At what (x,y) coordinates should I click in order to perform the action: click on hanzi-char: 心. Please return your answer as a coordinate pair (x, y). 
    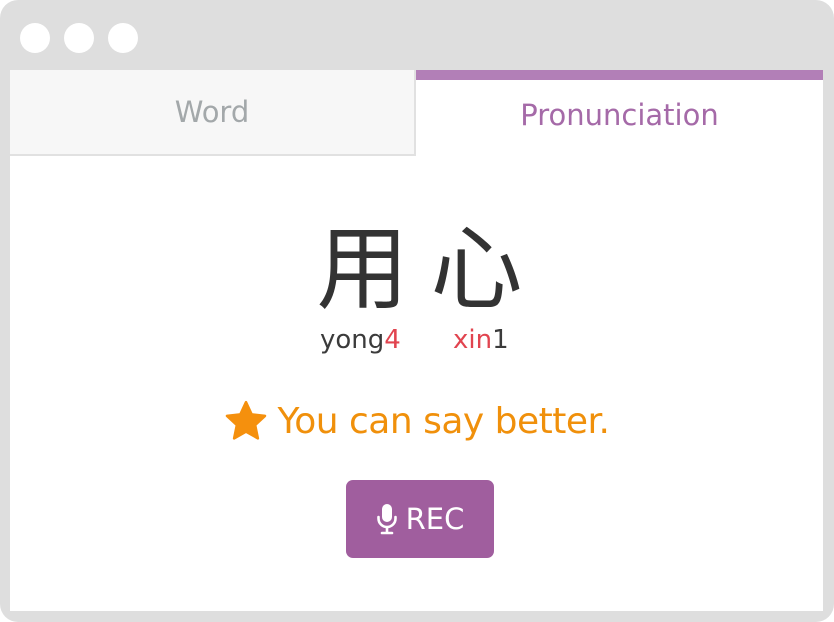
    Looking at the image, I should click on (476, 269).